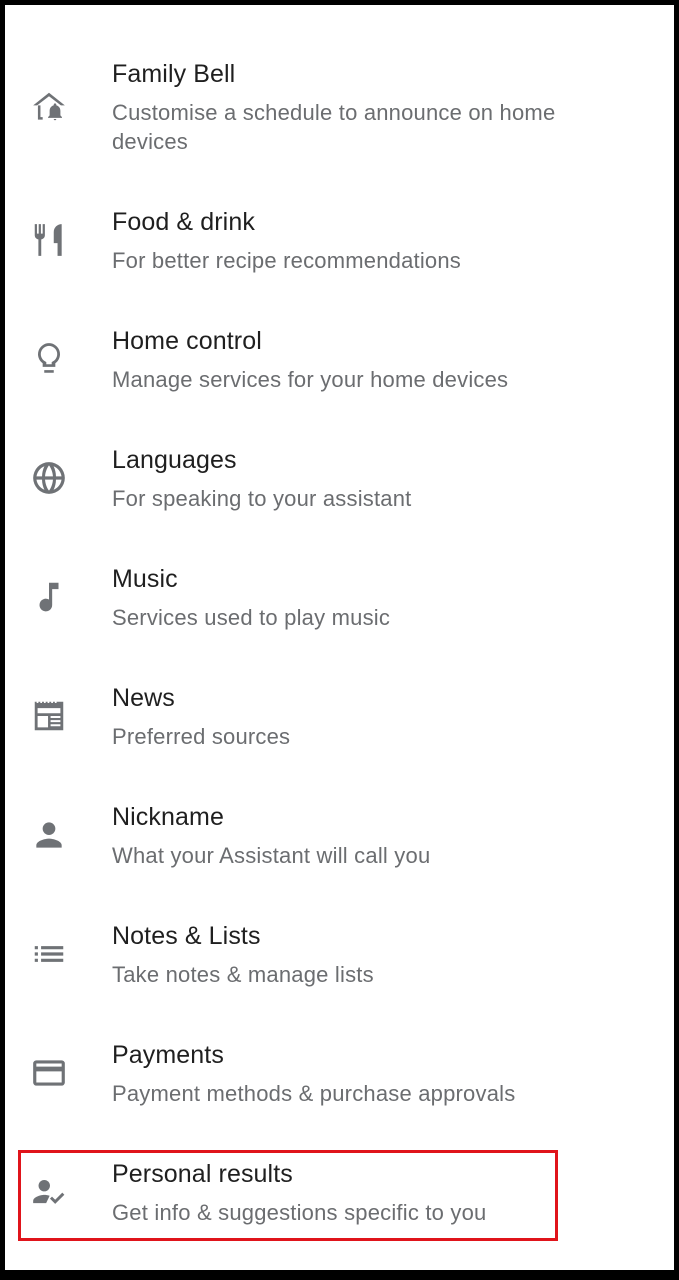  Describe the element at coordinates (262, 498) in the screenshot. I see `settings-item-subtitle: For speaking to your assistant` at that location.